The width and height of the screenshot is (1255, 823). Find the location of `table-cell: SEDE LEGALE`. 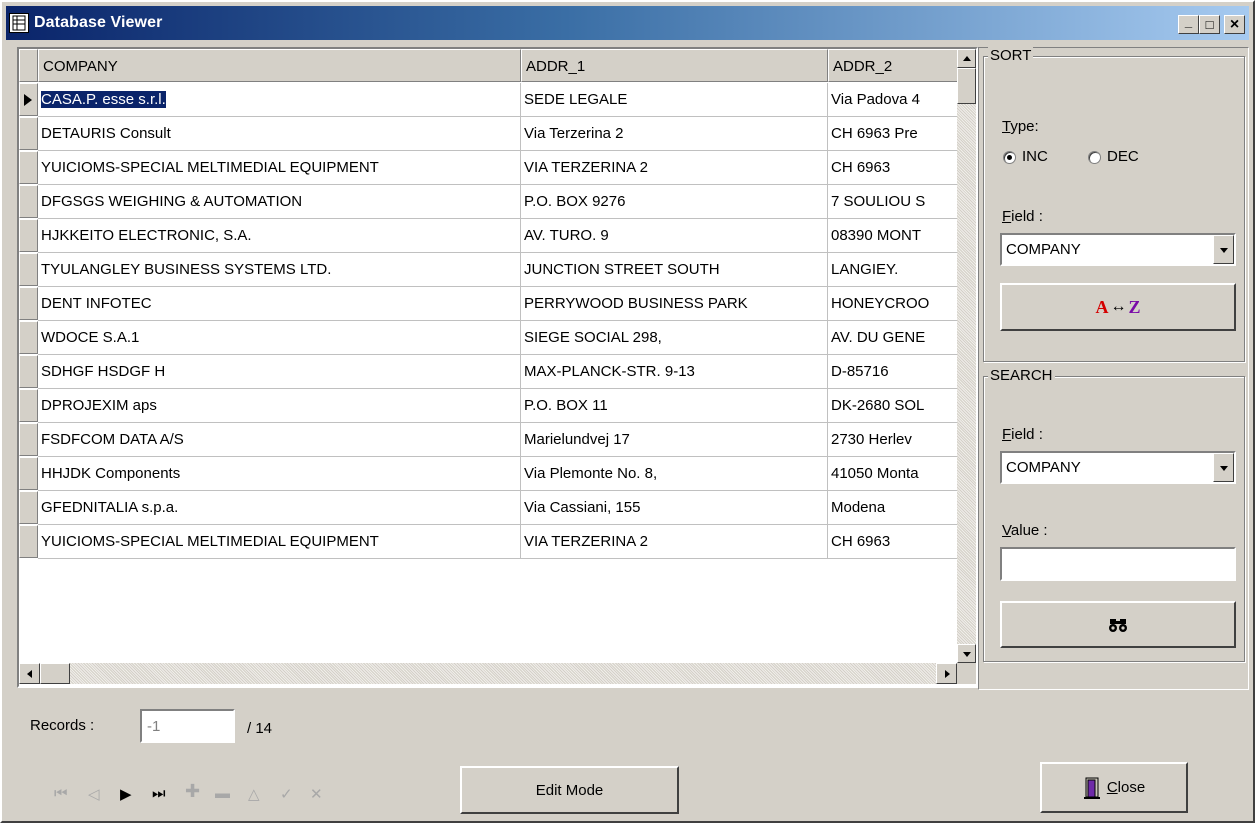

table-cell: SEDE LEGALE is located at coordinates (674, 100).